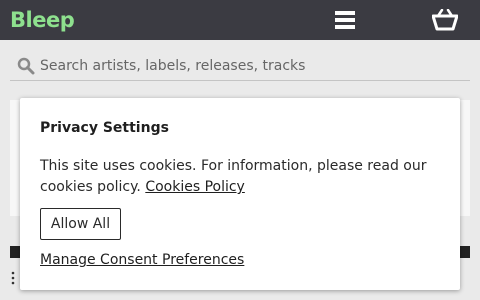 This screenshot has height=300, width=480. Describe the element at coordinates (195, 187) in the screenshot. I see `cookies-policy-link: Cookies Policy` at that location.